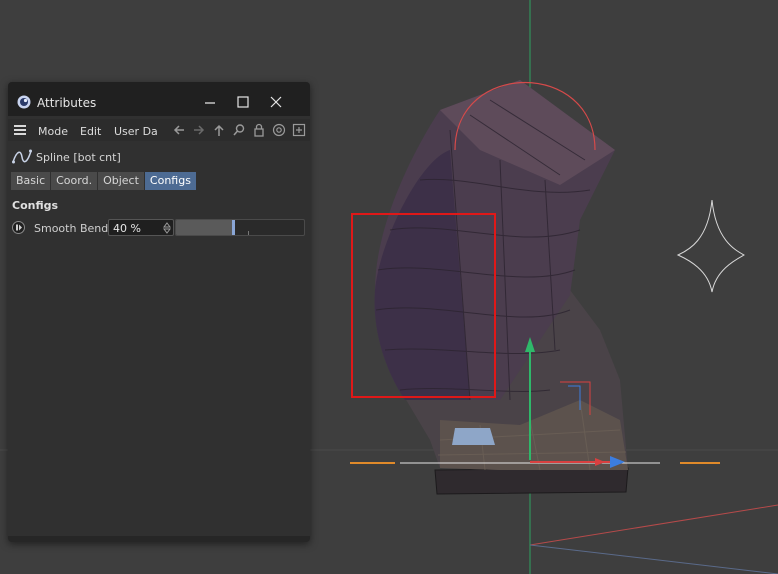 This screenshot has height=574, width=778. Describe the element at coordinates (127, 228) in the screenshot. I see `smooth-bend-value: 40 %` at that location.